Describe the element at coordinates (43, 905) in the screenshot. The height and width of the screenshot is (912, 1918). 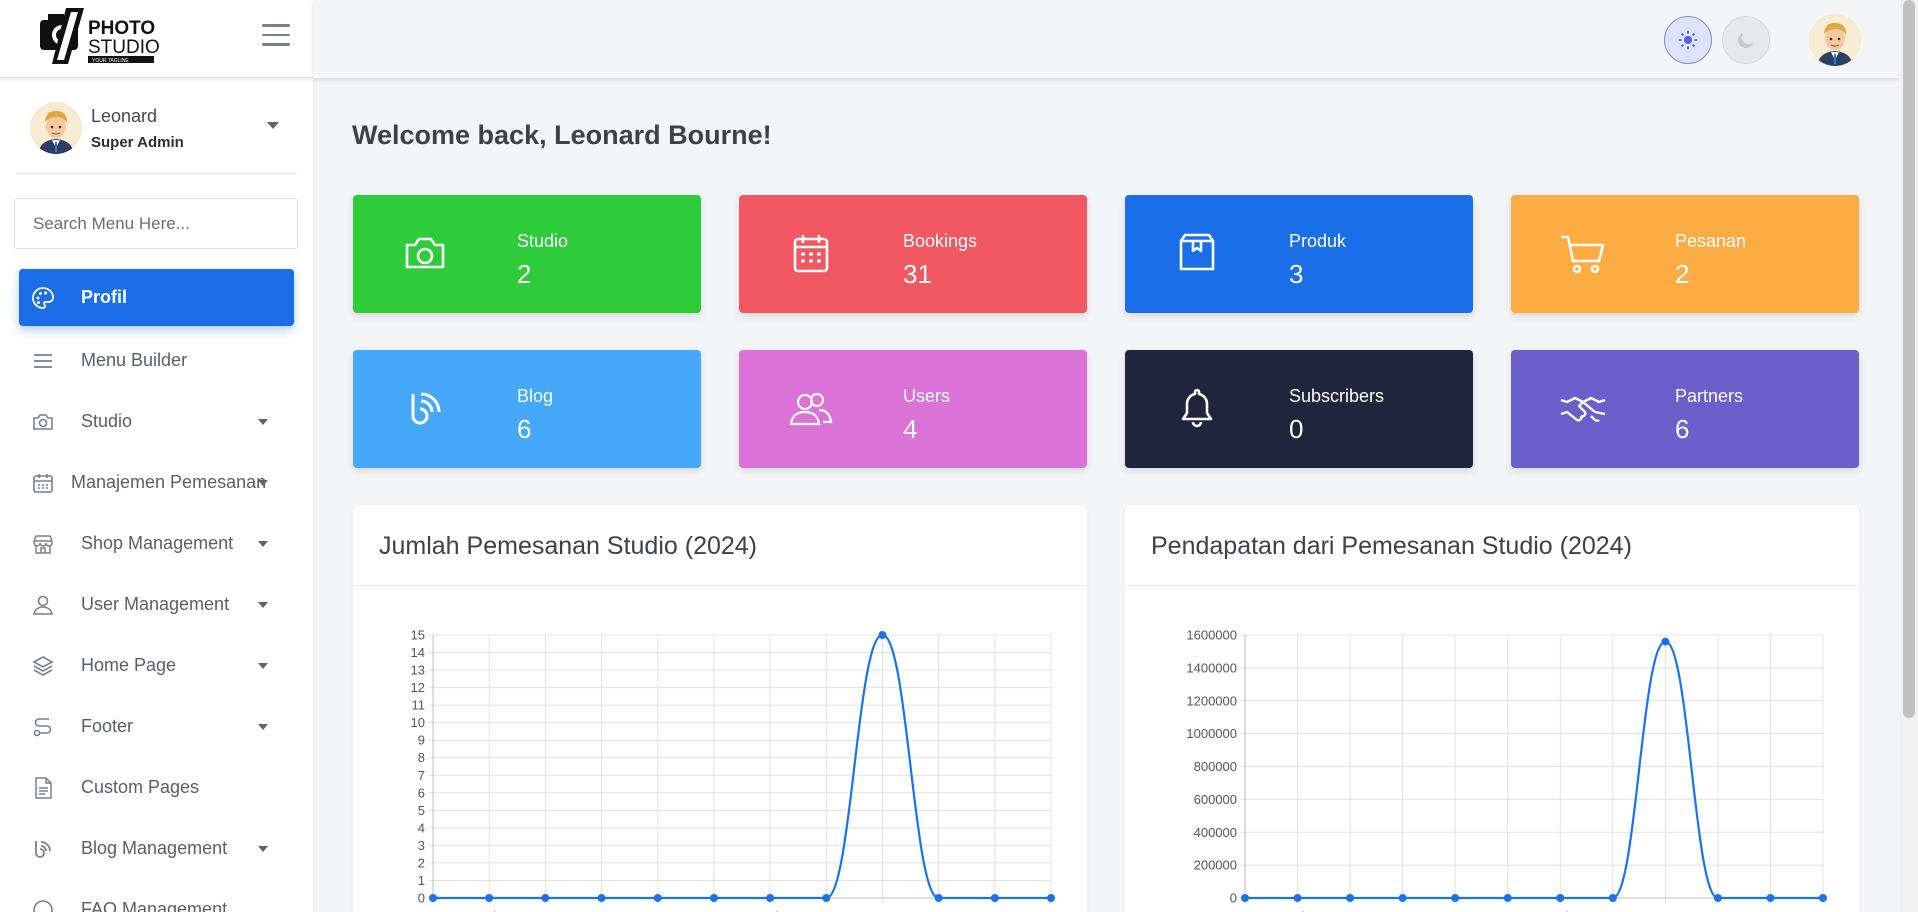
I see `question-icon` at that location.